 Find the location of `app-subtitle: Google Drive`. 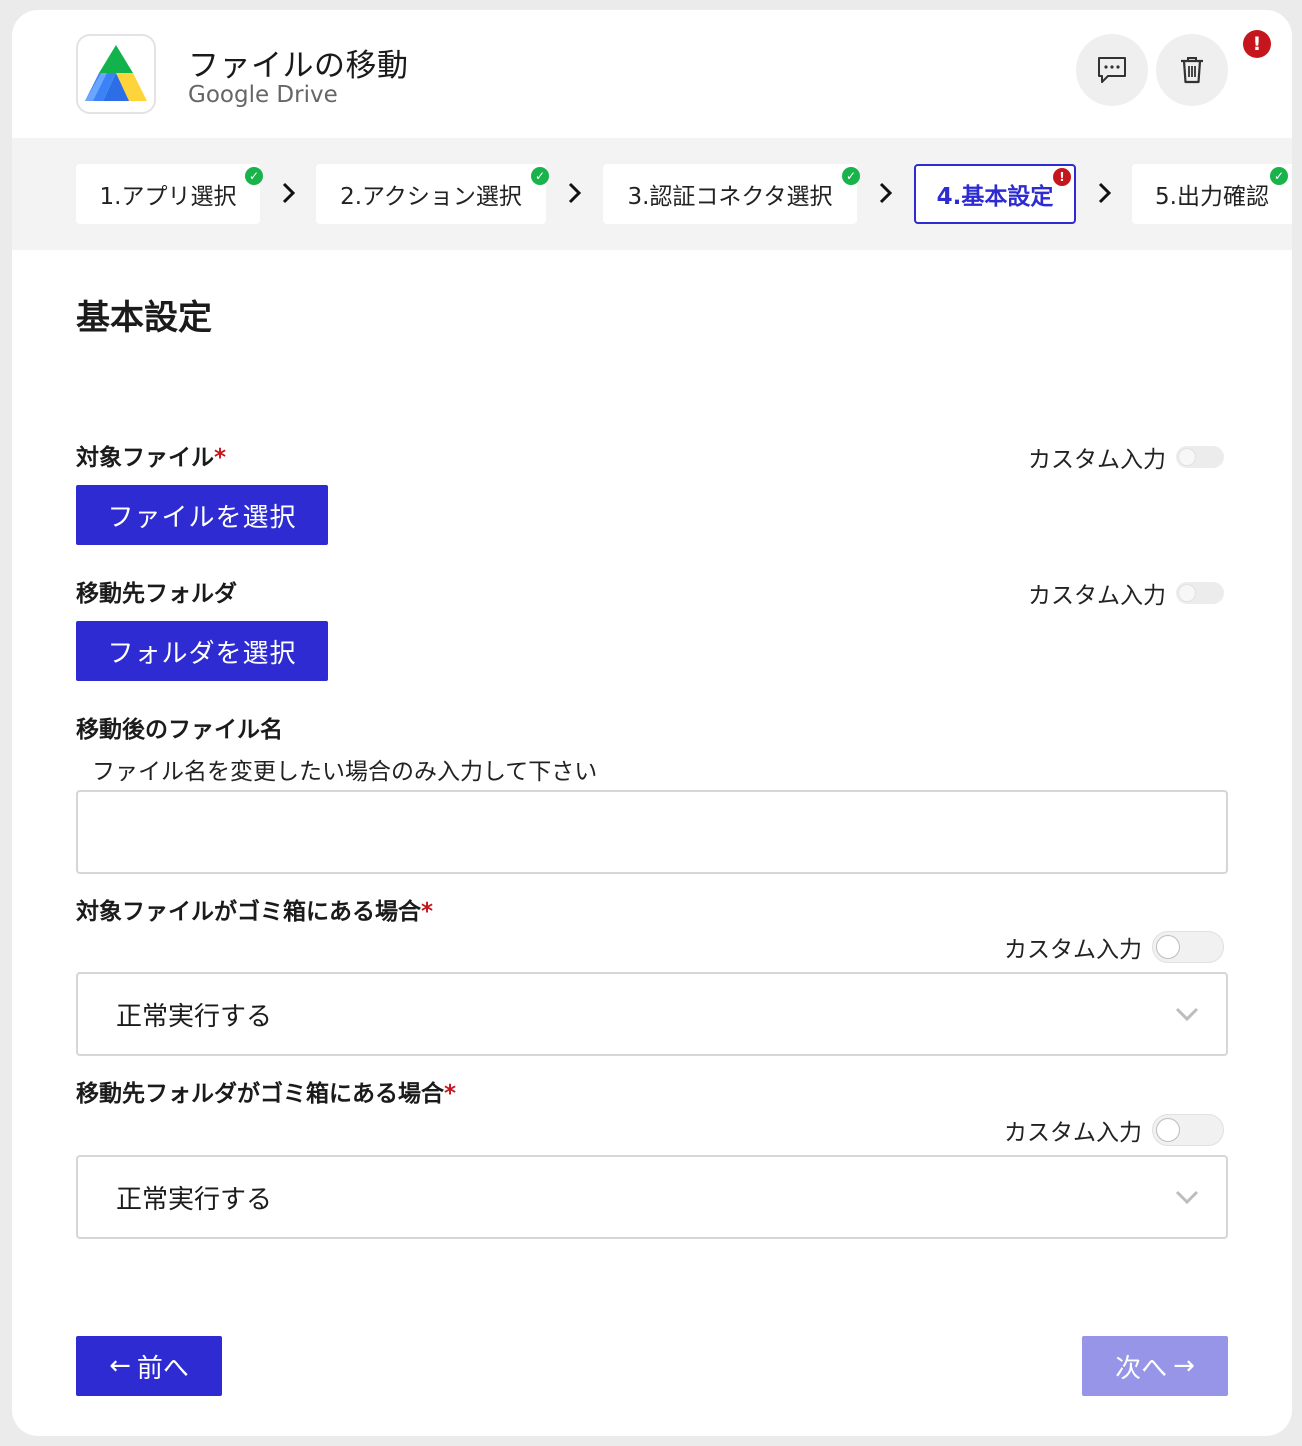

app-subtitle: Google Drive is located at coordinates (263, 95).